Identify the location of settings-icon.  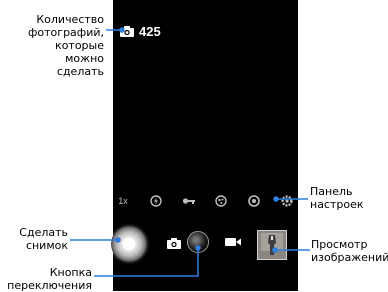
(287, 201).